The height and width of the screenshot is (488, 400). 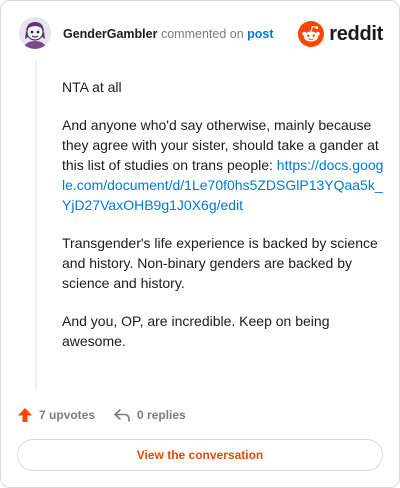 What do you see at coordinates (25, 415) in the screenshot?
I see `upvote-arrow-icon` at bounding box center [25, 415].